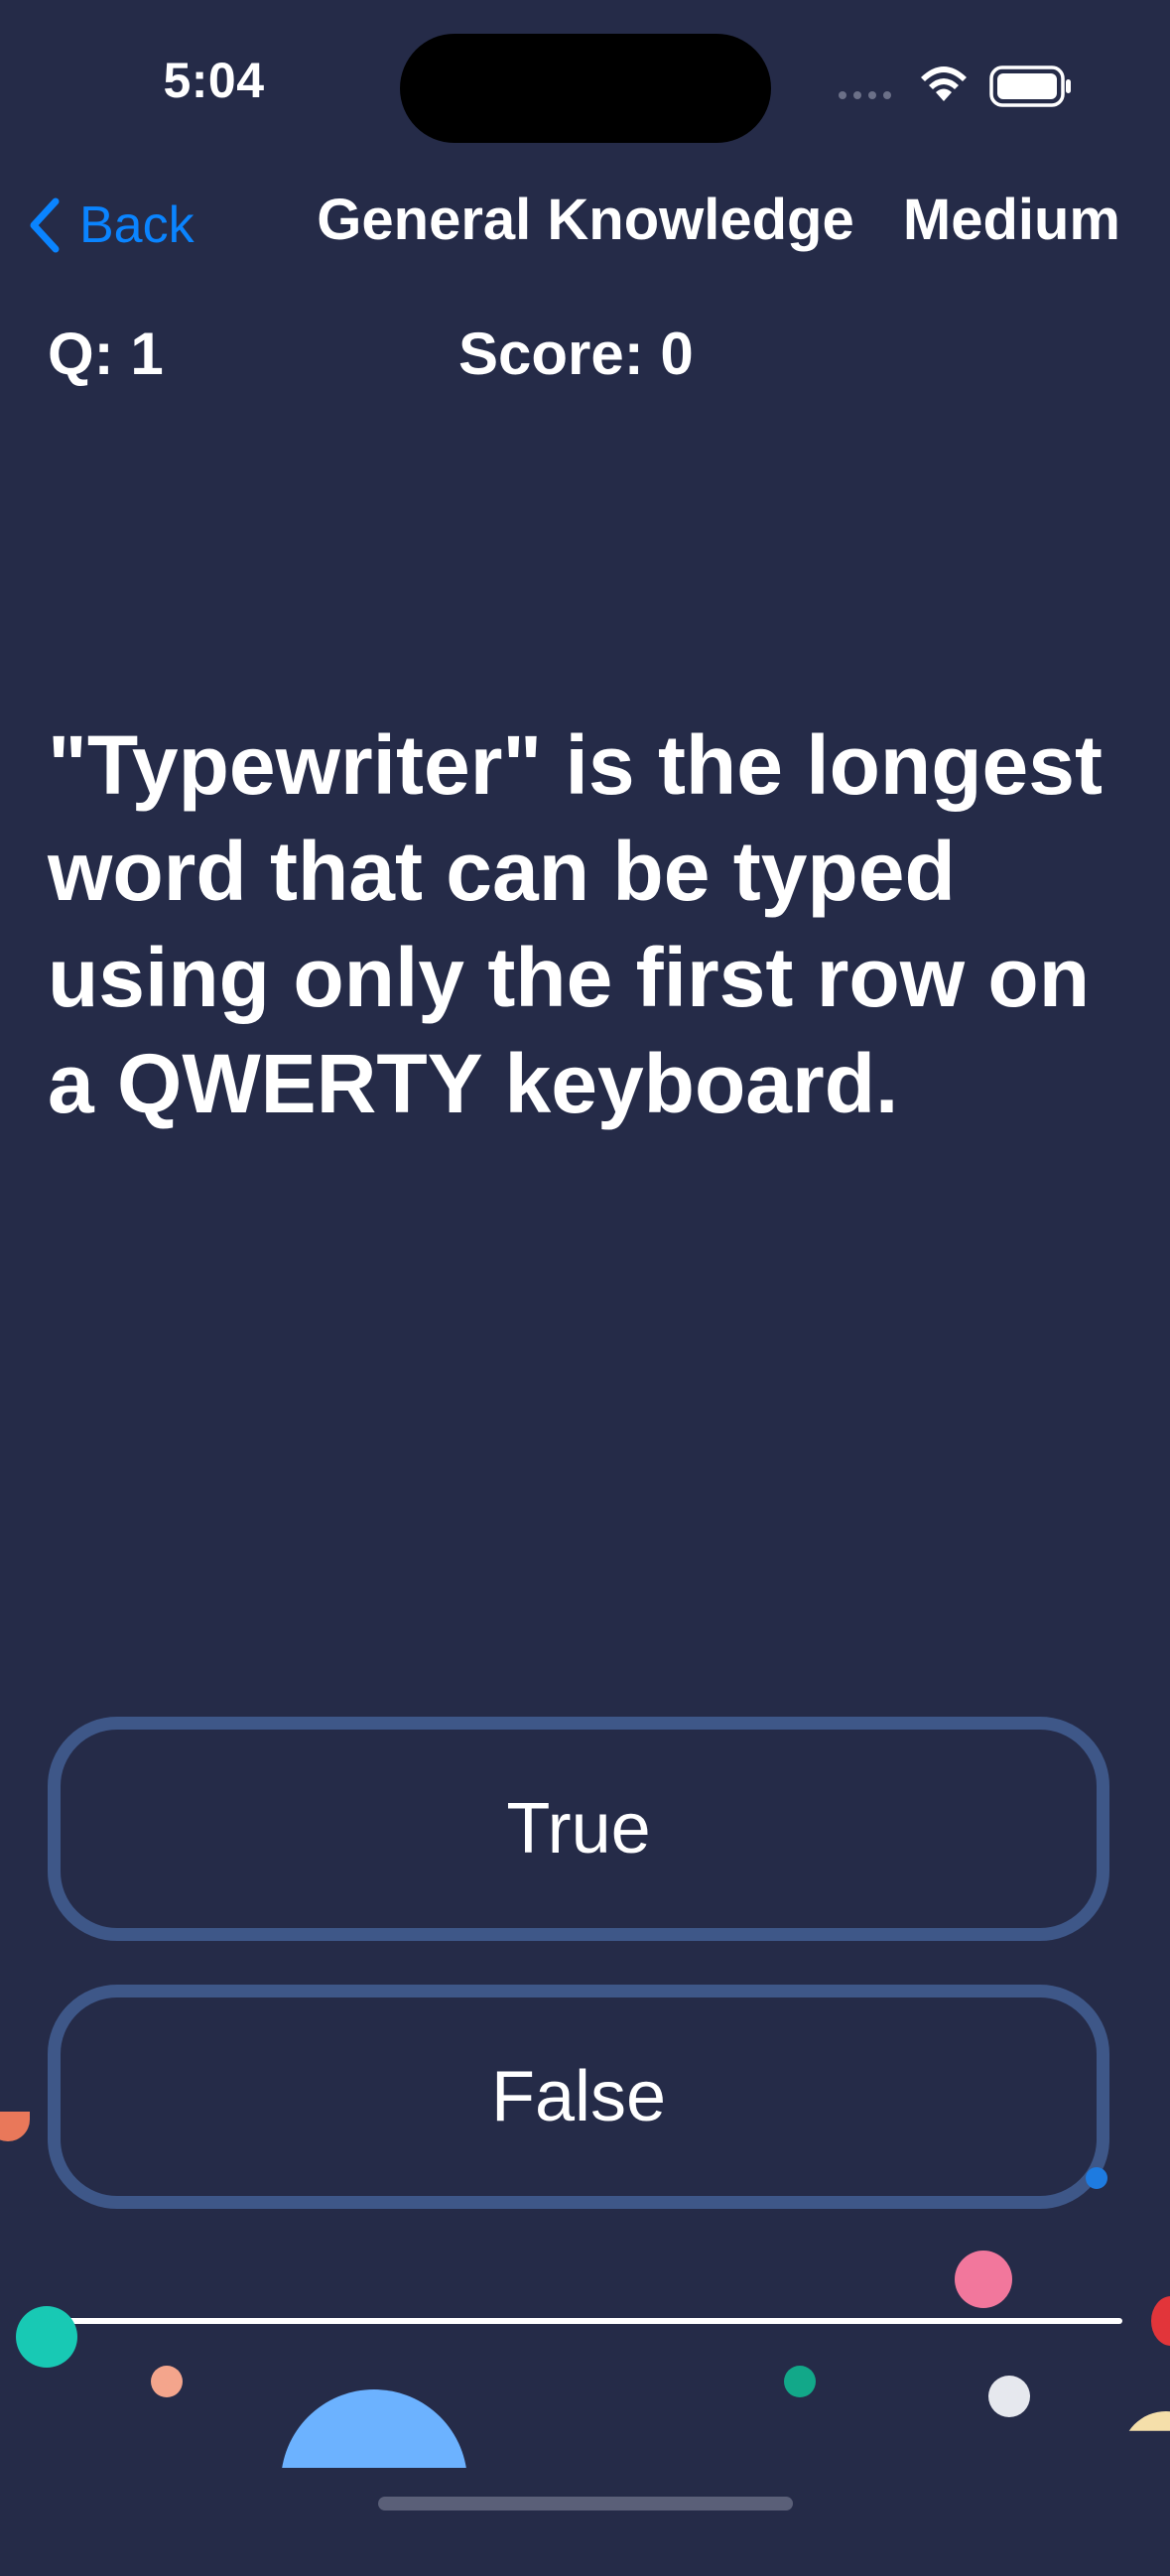 The image size is (1170, 2576). What do you see at coordinates (585, 88) in the screenshot?
I see `dynamic-island` at bounding box center [585, 88].